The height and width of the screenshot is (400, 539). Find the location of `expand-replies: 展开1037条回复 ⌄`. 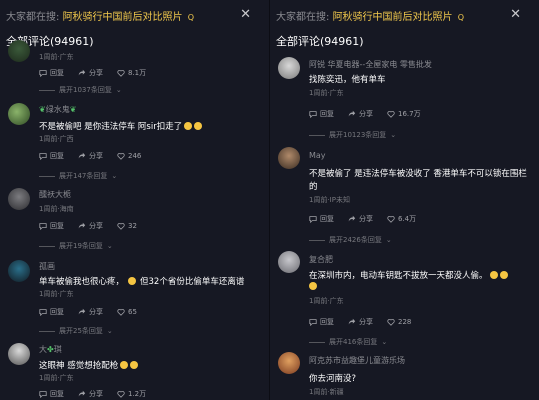

expand-replies: 展开1037条回复 ⌄ is located at coordinates (80, 90).